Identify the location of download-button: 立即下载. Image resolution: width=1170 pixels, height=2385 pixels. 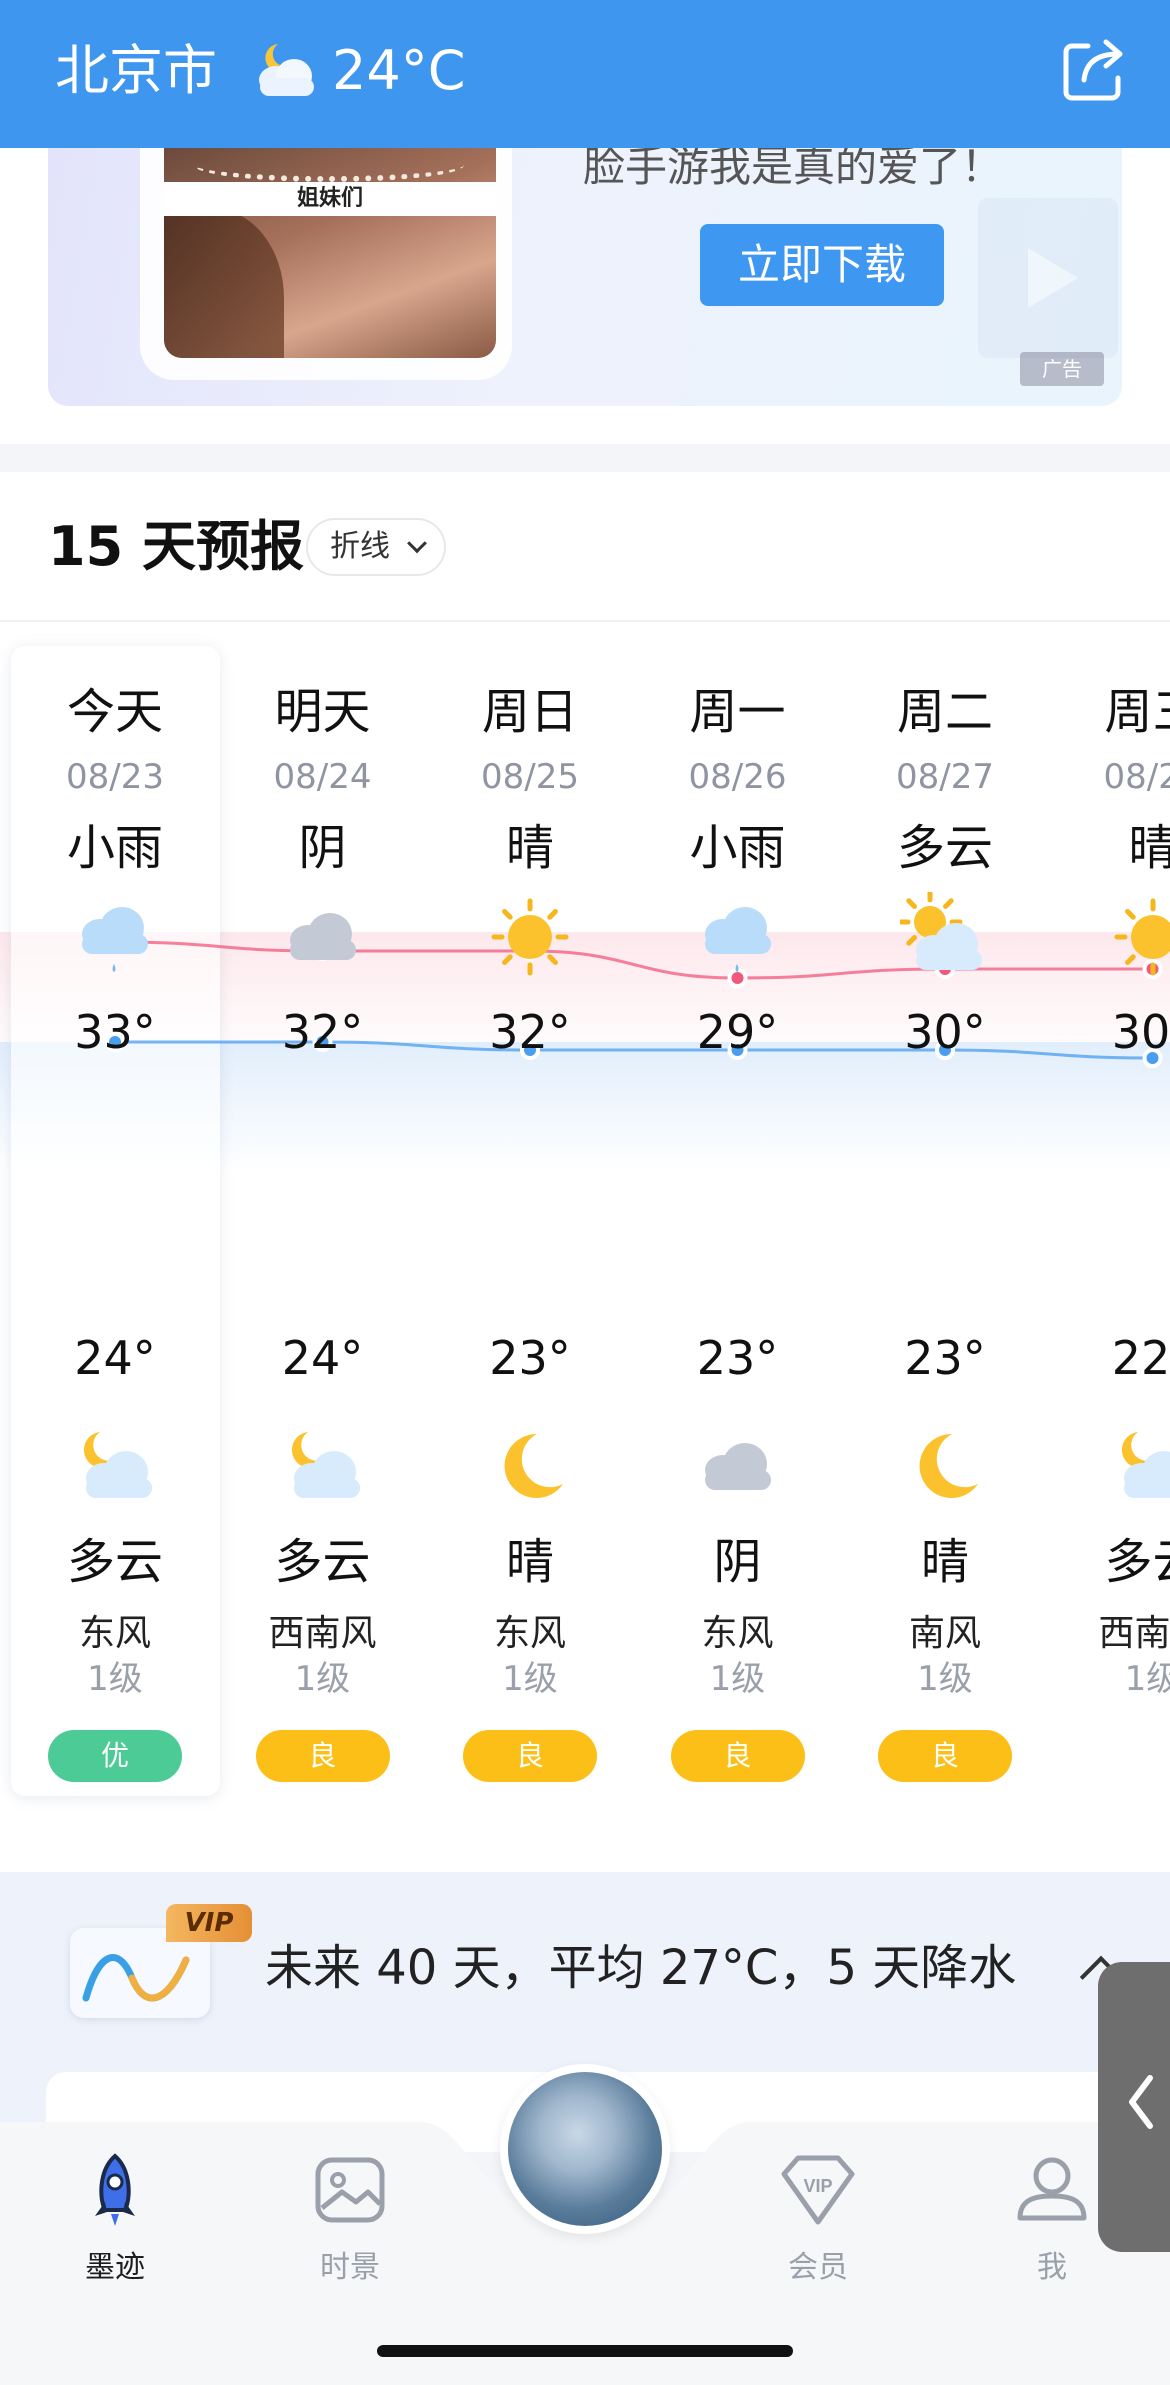
(822, 265).